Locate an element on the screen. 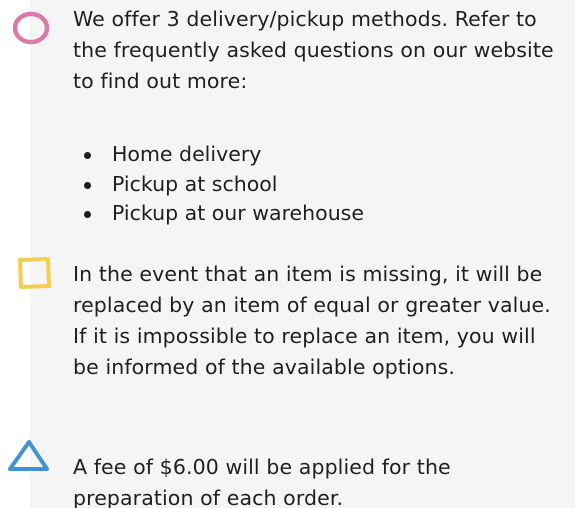 Image resolution: width=575 pixels, height=508 pixels. circle-icon is located at coordinates (31, 28).